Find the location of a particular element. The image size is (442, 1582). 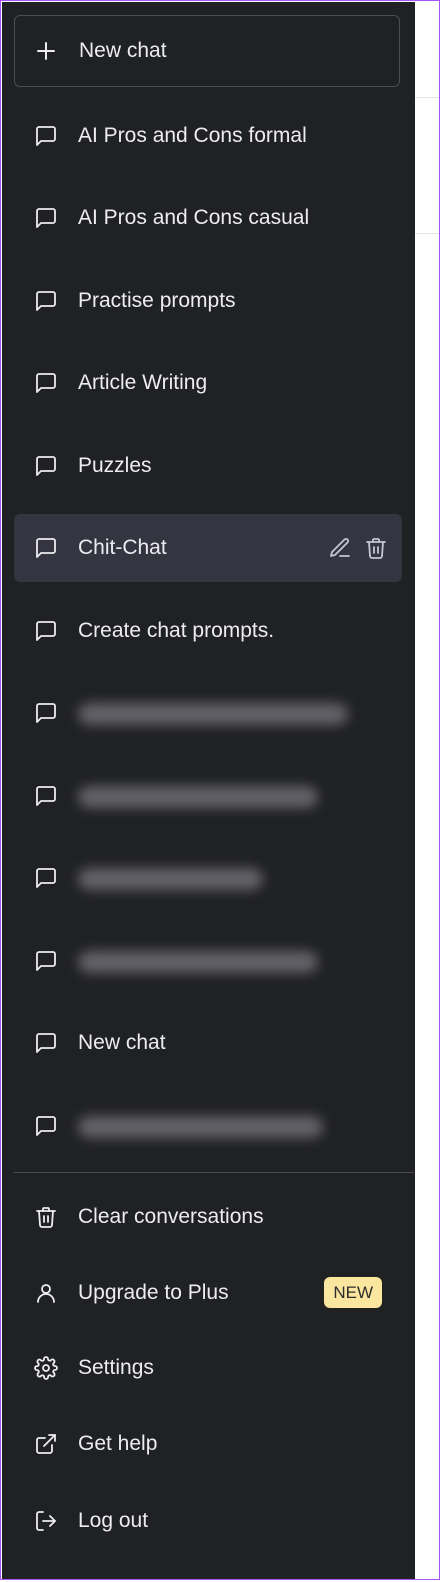

chat-item-label: Create chat prompts. is located at coordinates (176, 630).